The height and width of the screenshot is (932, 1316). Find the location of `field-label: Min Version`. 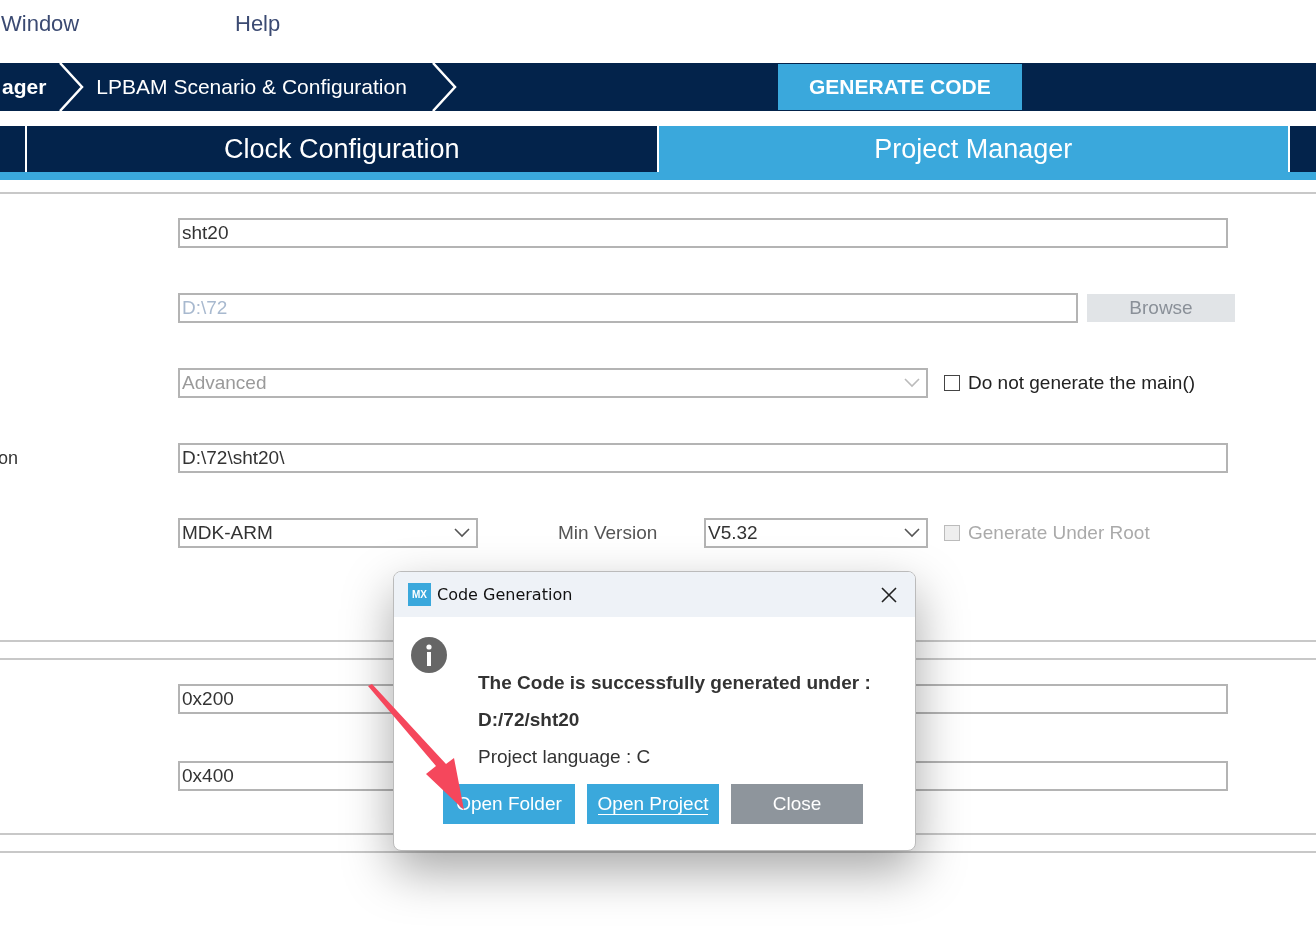

field-label: Min Version is located at coordinates (608, 533).